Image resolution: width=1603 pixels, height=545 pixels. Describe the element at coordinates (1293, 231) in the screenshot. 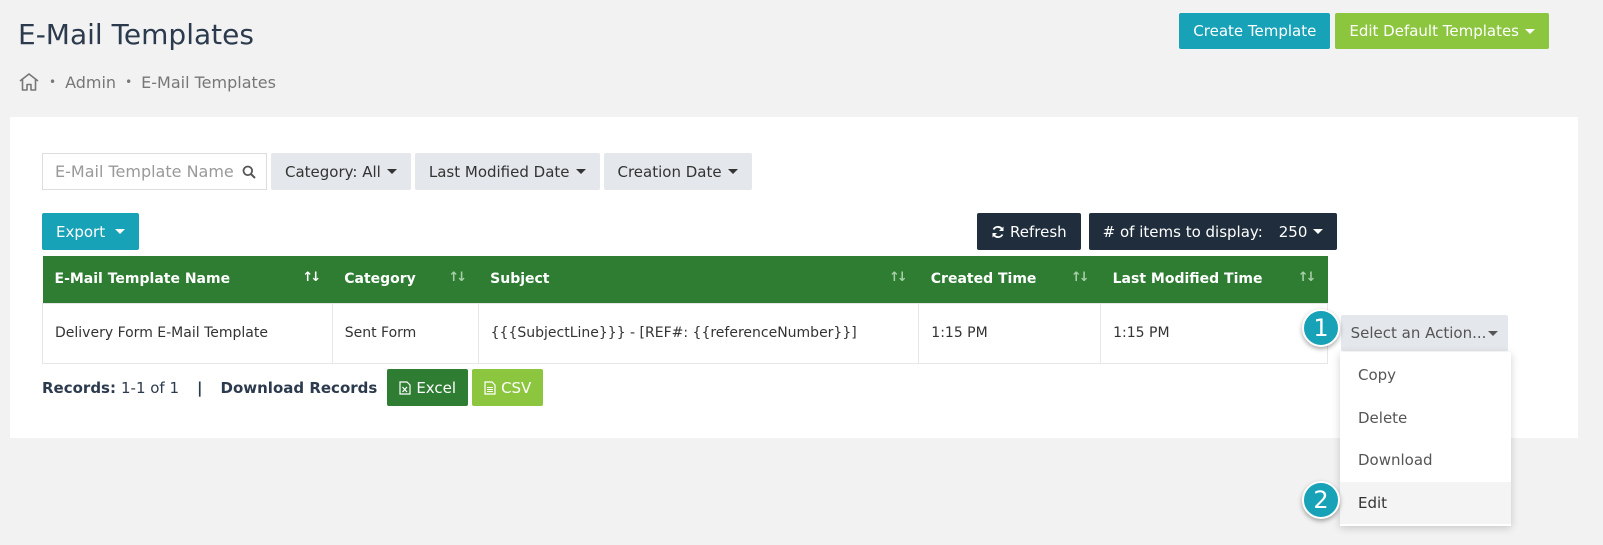

I see `items-per-page-value: 250` at that location.